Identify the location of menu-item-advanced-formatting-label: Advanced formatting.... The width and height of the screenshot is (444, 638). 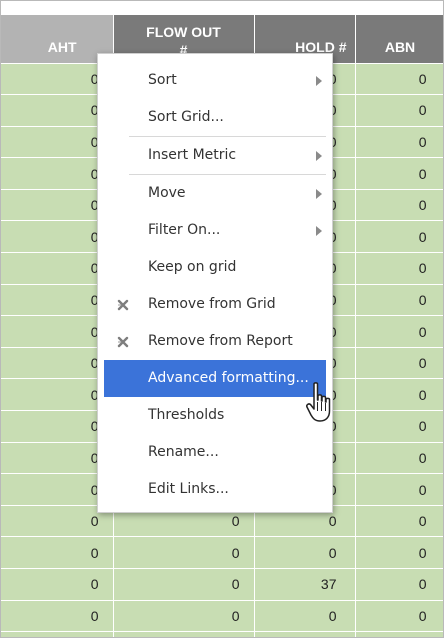
(228, 378).